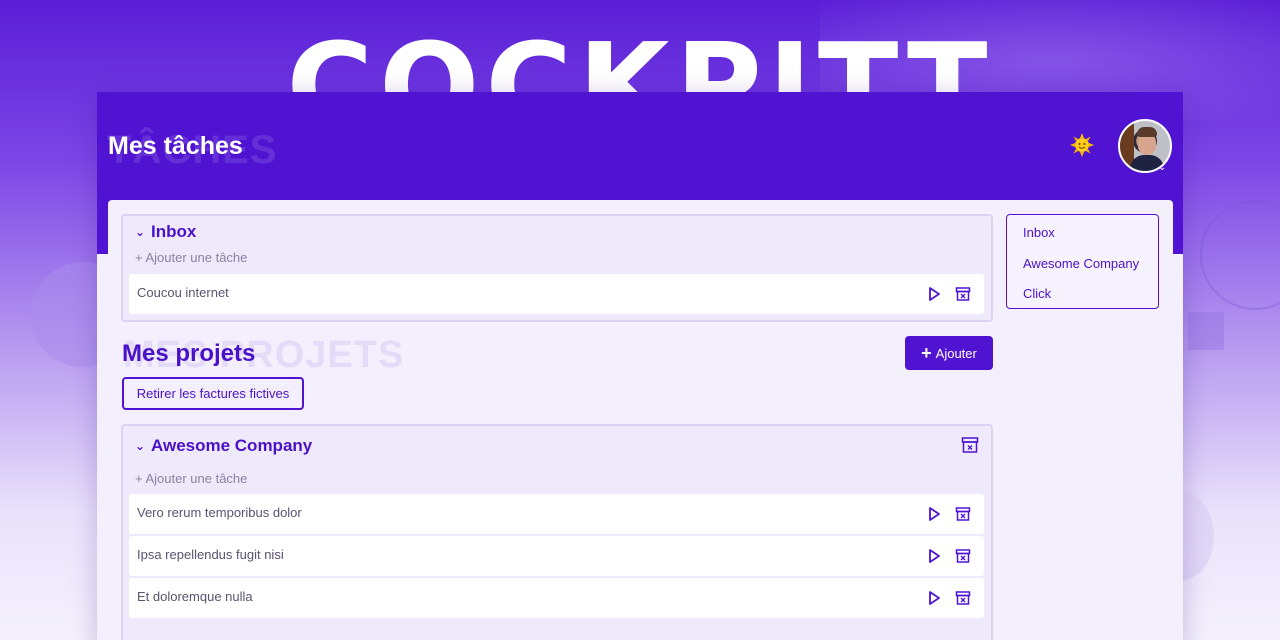  Describe the element at coordinates (956, 353) in the screenshot. I see `add-project-label: Ajouter` at that location.